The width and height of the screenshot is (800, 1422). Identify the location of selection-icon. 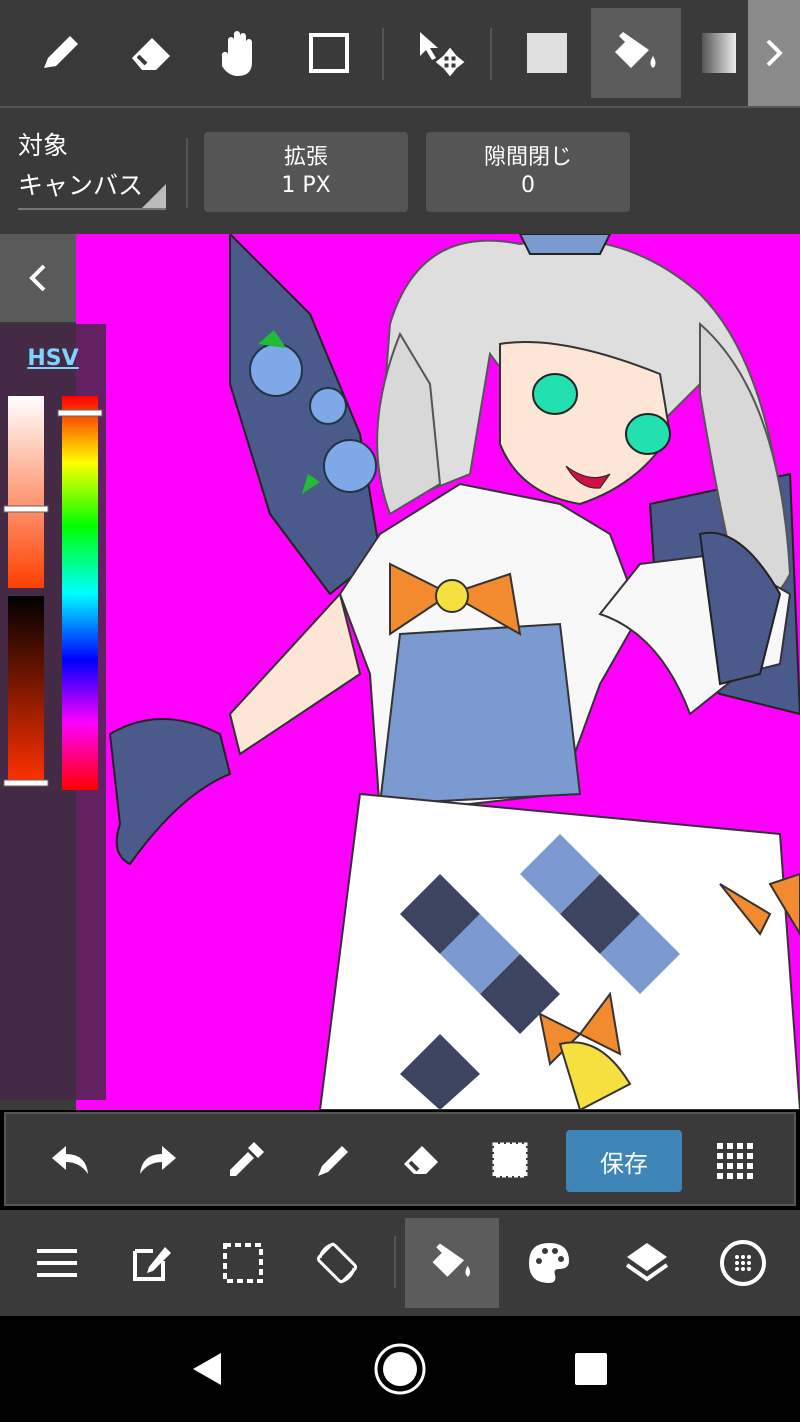
(510, 1160).